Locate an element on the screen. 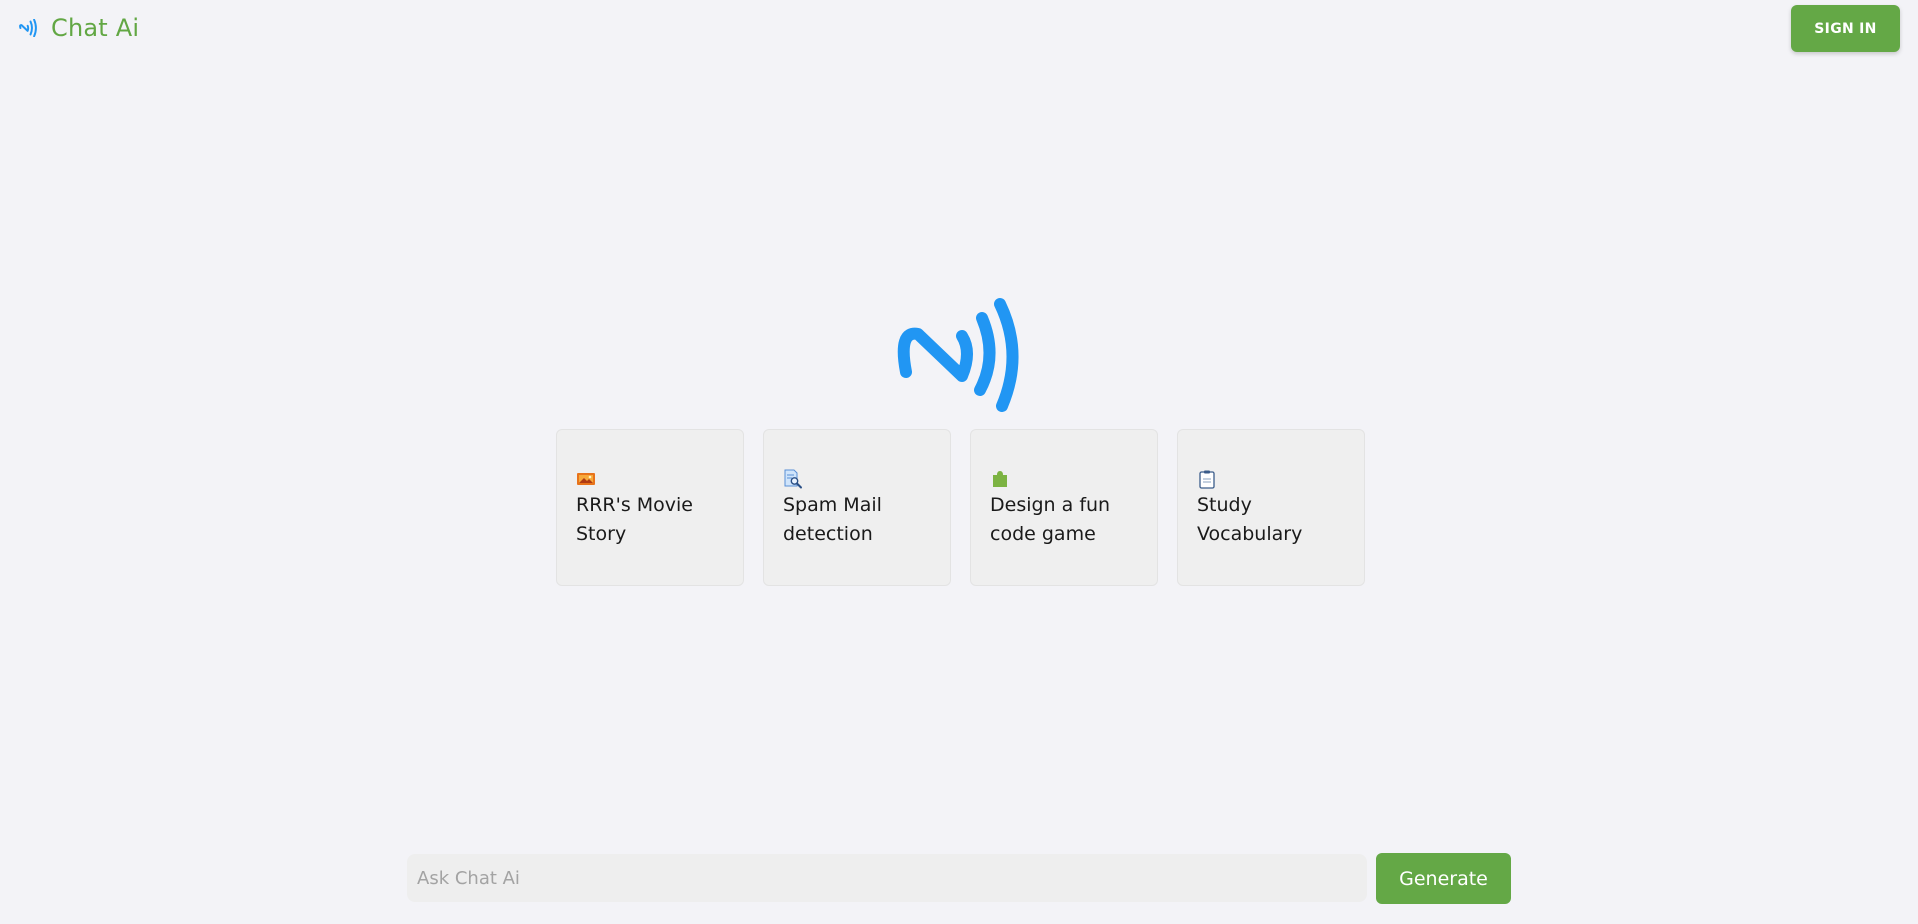 The image size is (1918, 924). suggestion-card-movie-story: RRR's Movie Story is located at coordinates (650, 507).